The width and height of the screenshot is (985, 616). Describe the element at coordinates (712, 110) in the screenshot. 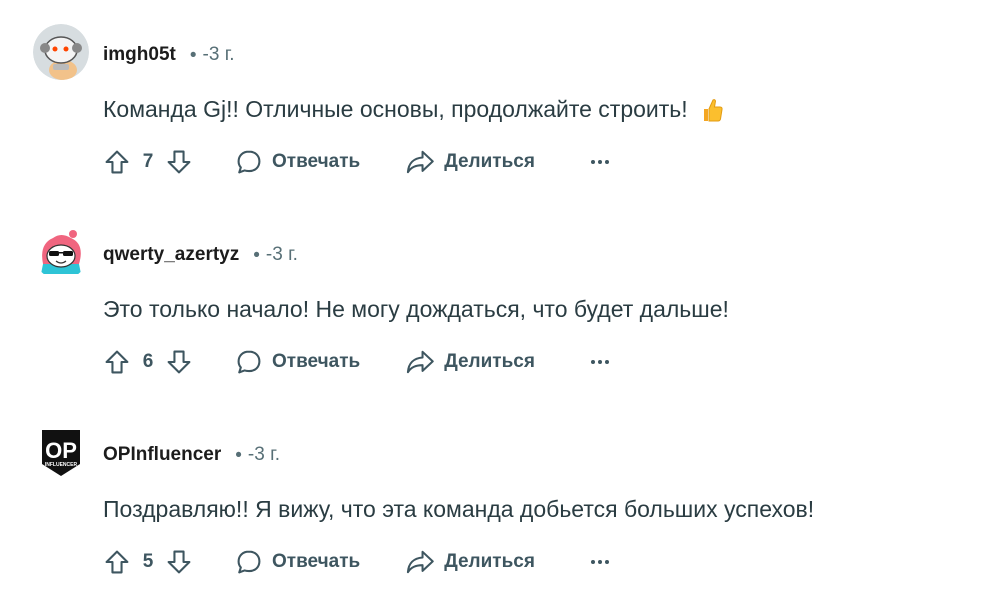

I see `thumbs-up-emoji-icon` at that location.